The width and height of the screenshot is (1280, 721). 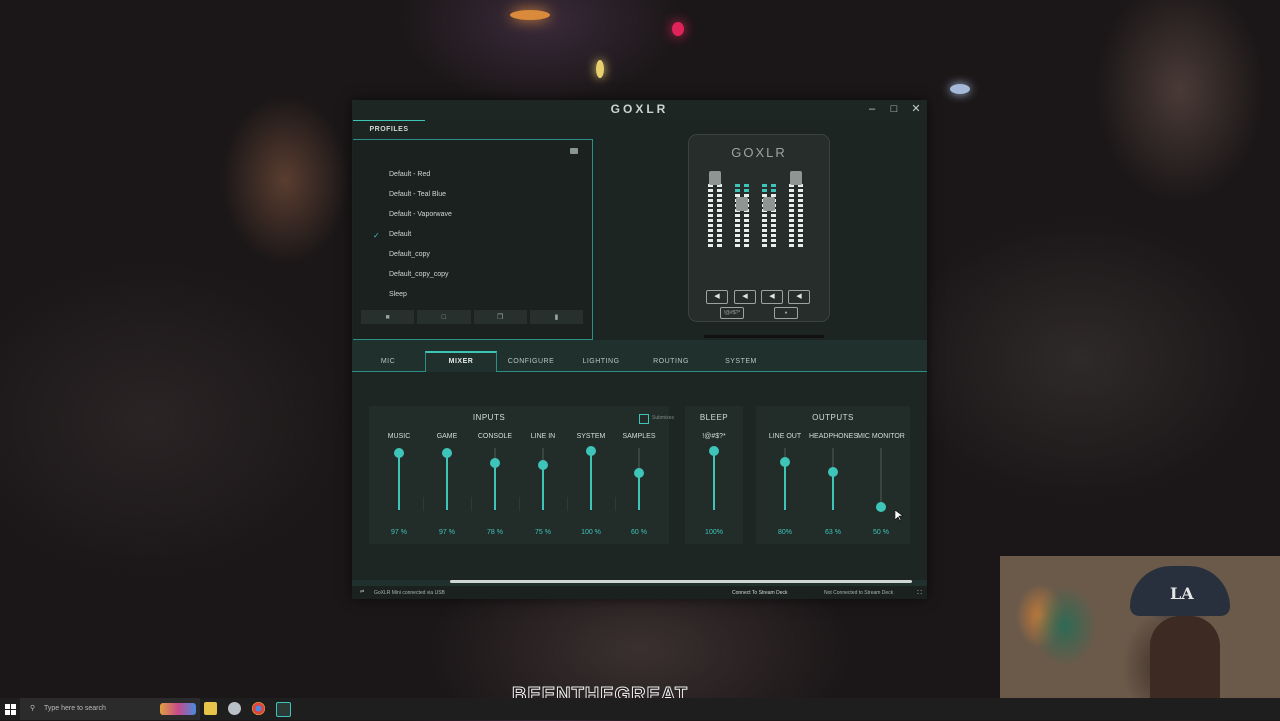 I want to click on usb-icon: ⇄, so click(x=362, y=592).